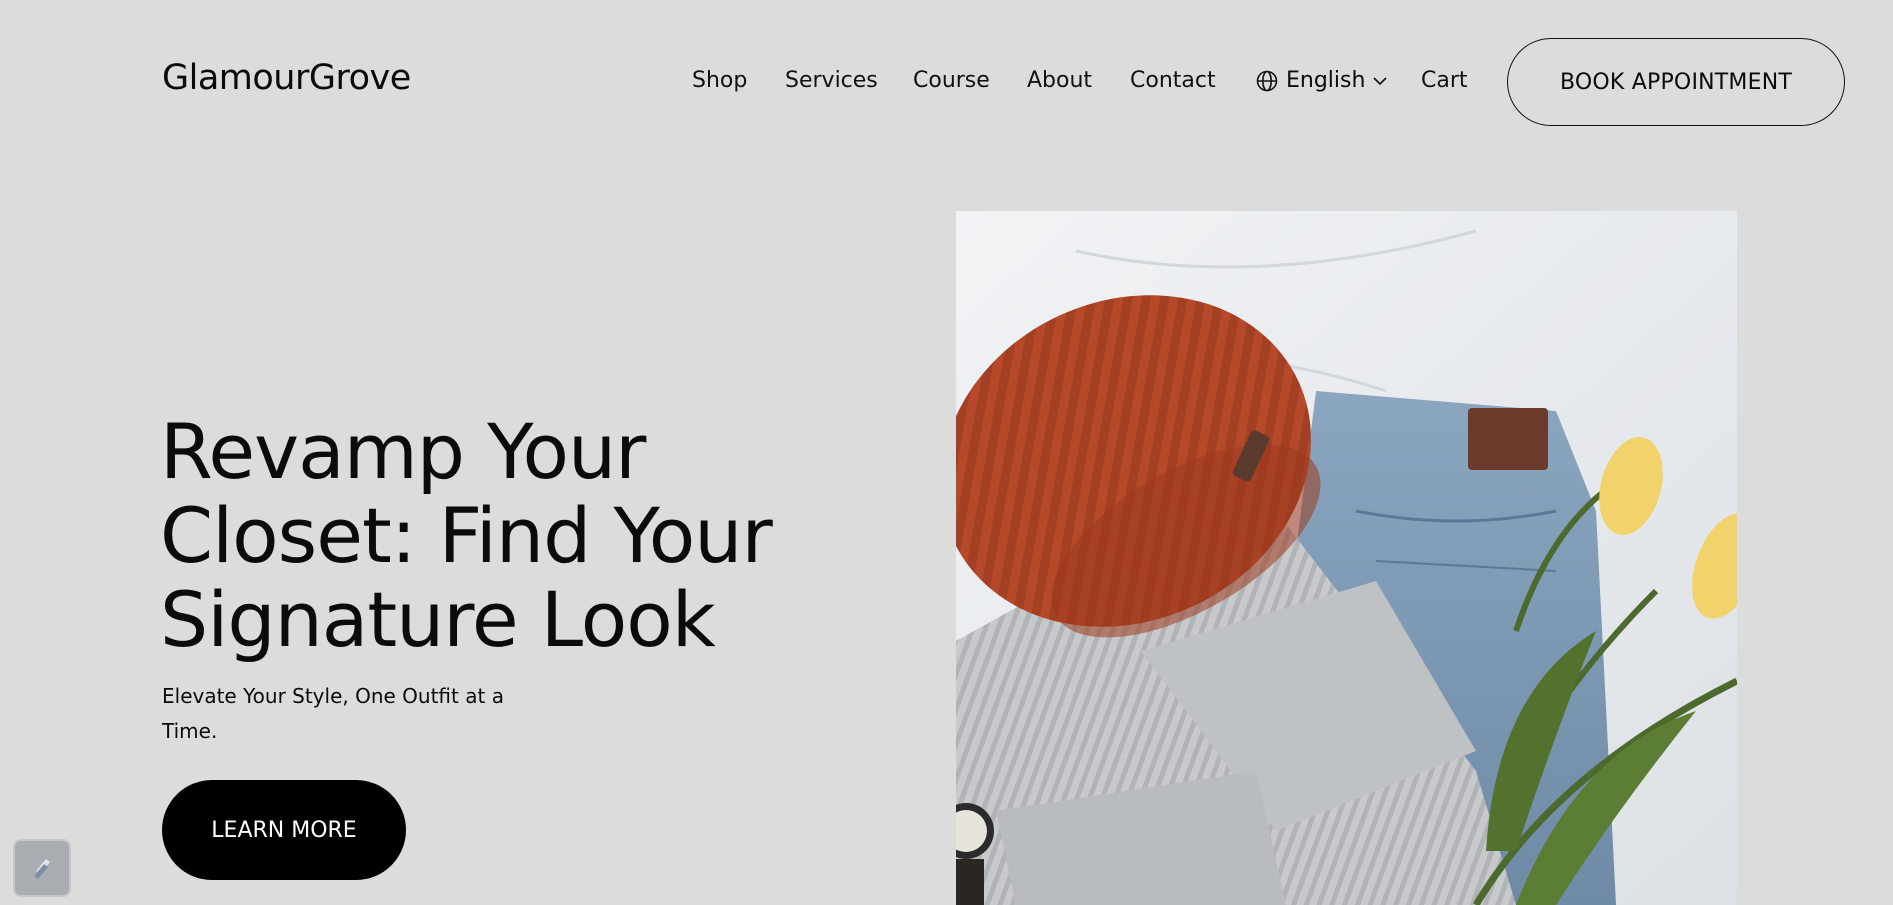 Image resolution: width=1893 pixels, height=905 pixels. Describe the element at coordinates (1676, 82) in the screenshot. I see `book-appointment-button: BOOK APPOINTMENT` at that location.